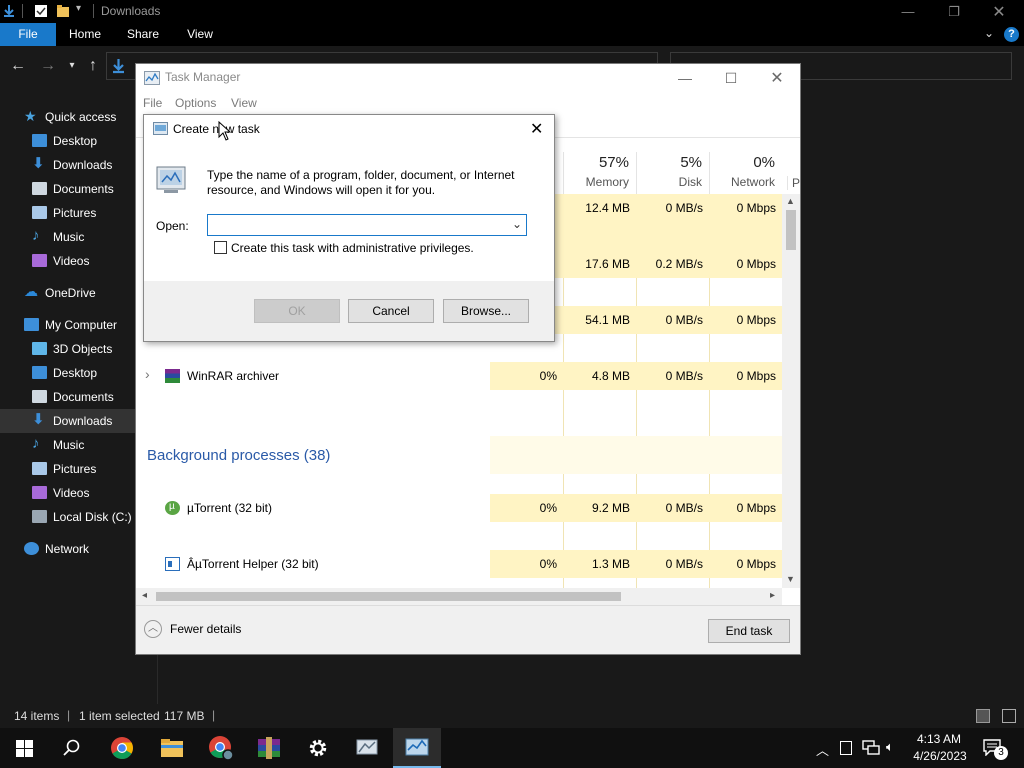 The image size is (1024, 768). What do you see at coordinates (517, 224) in the screenshot?
I see `chevron-down-icon: ⌄` at bounding box center [517, 224].